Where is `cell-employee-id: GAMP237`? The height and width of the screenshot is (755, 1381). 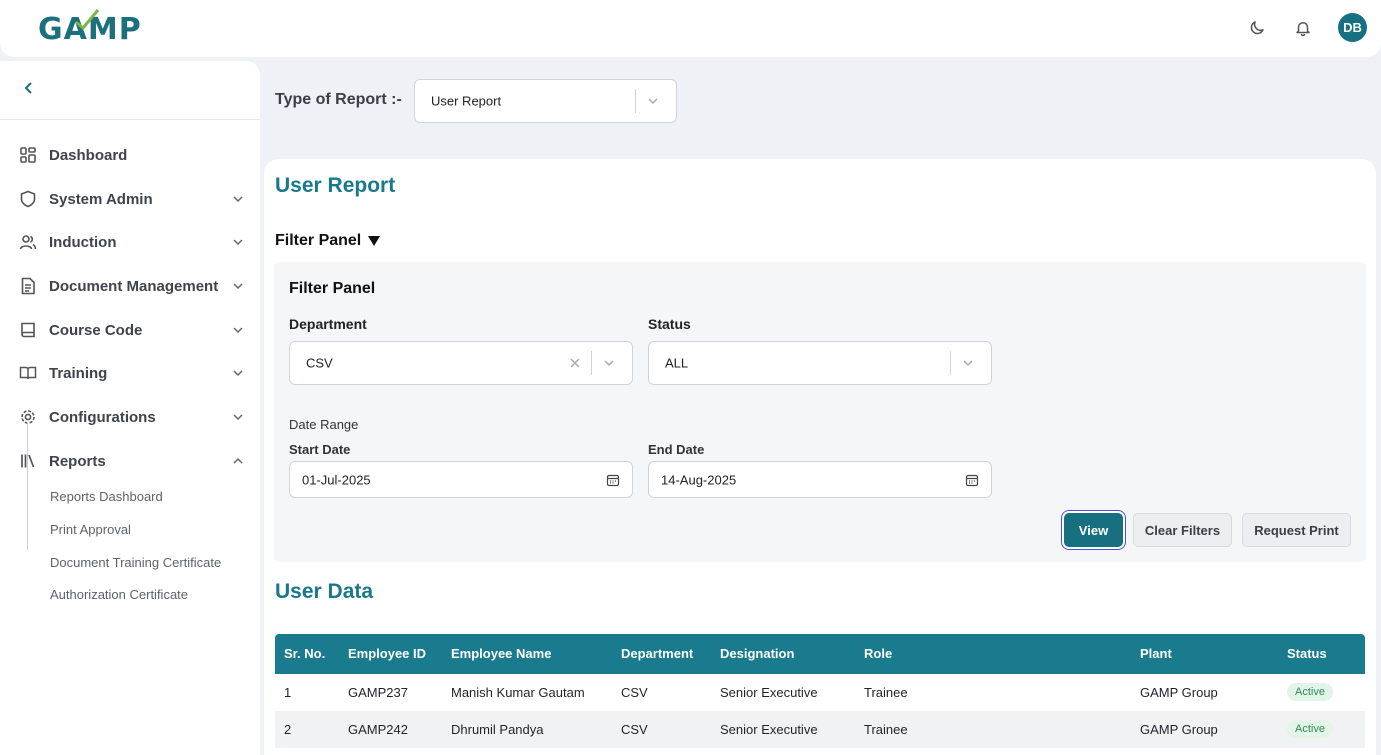 cell-employee-id: GAMP237 is located at coordinates (378, 692).